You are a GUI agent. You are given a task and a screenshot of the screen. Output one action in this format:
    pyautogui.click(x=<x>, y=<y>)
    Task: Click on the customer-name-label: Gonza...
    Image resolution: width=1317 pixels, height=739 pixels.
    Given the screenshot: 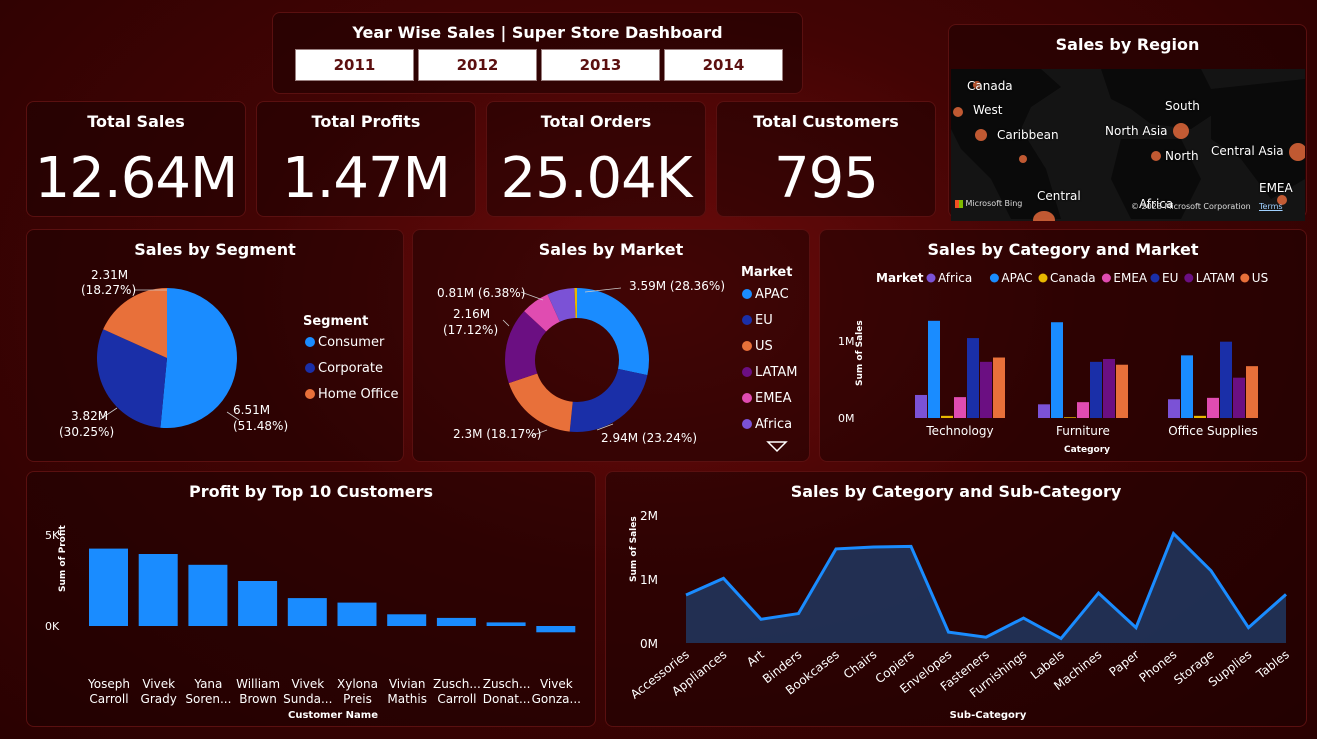 What is the action you would take?
    pyautogui.click(x=556, y=699)
    